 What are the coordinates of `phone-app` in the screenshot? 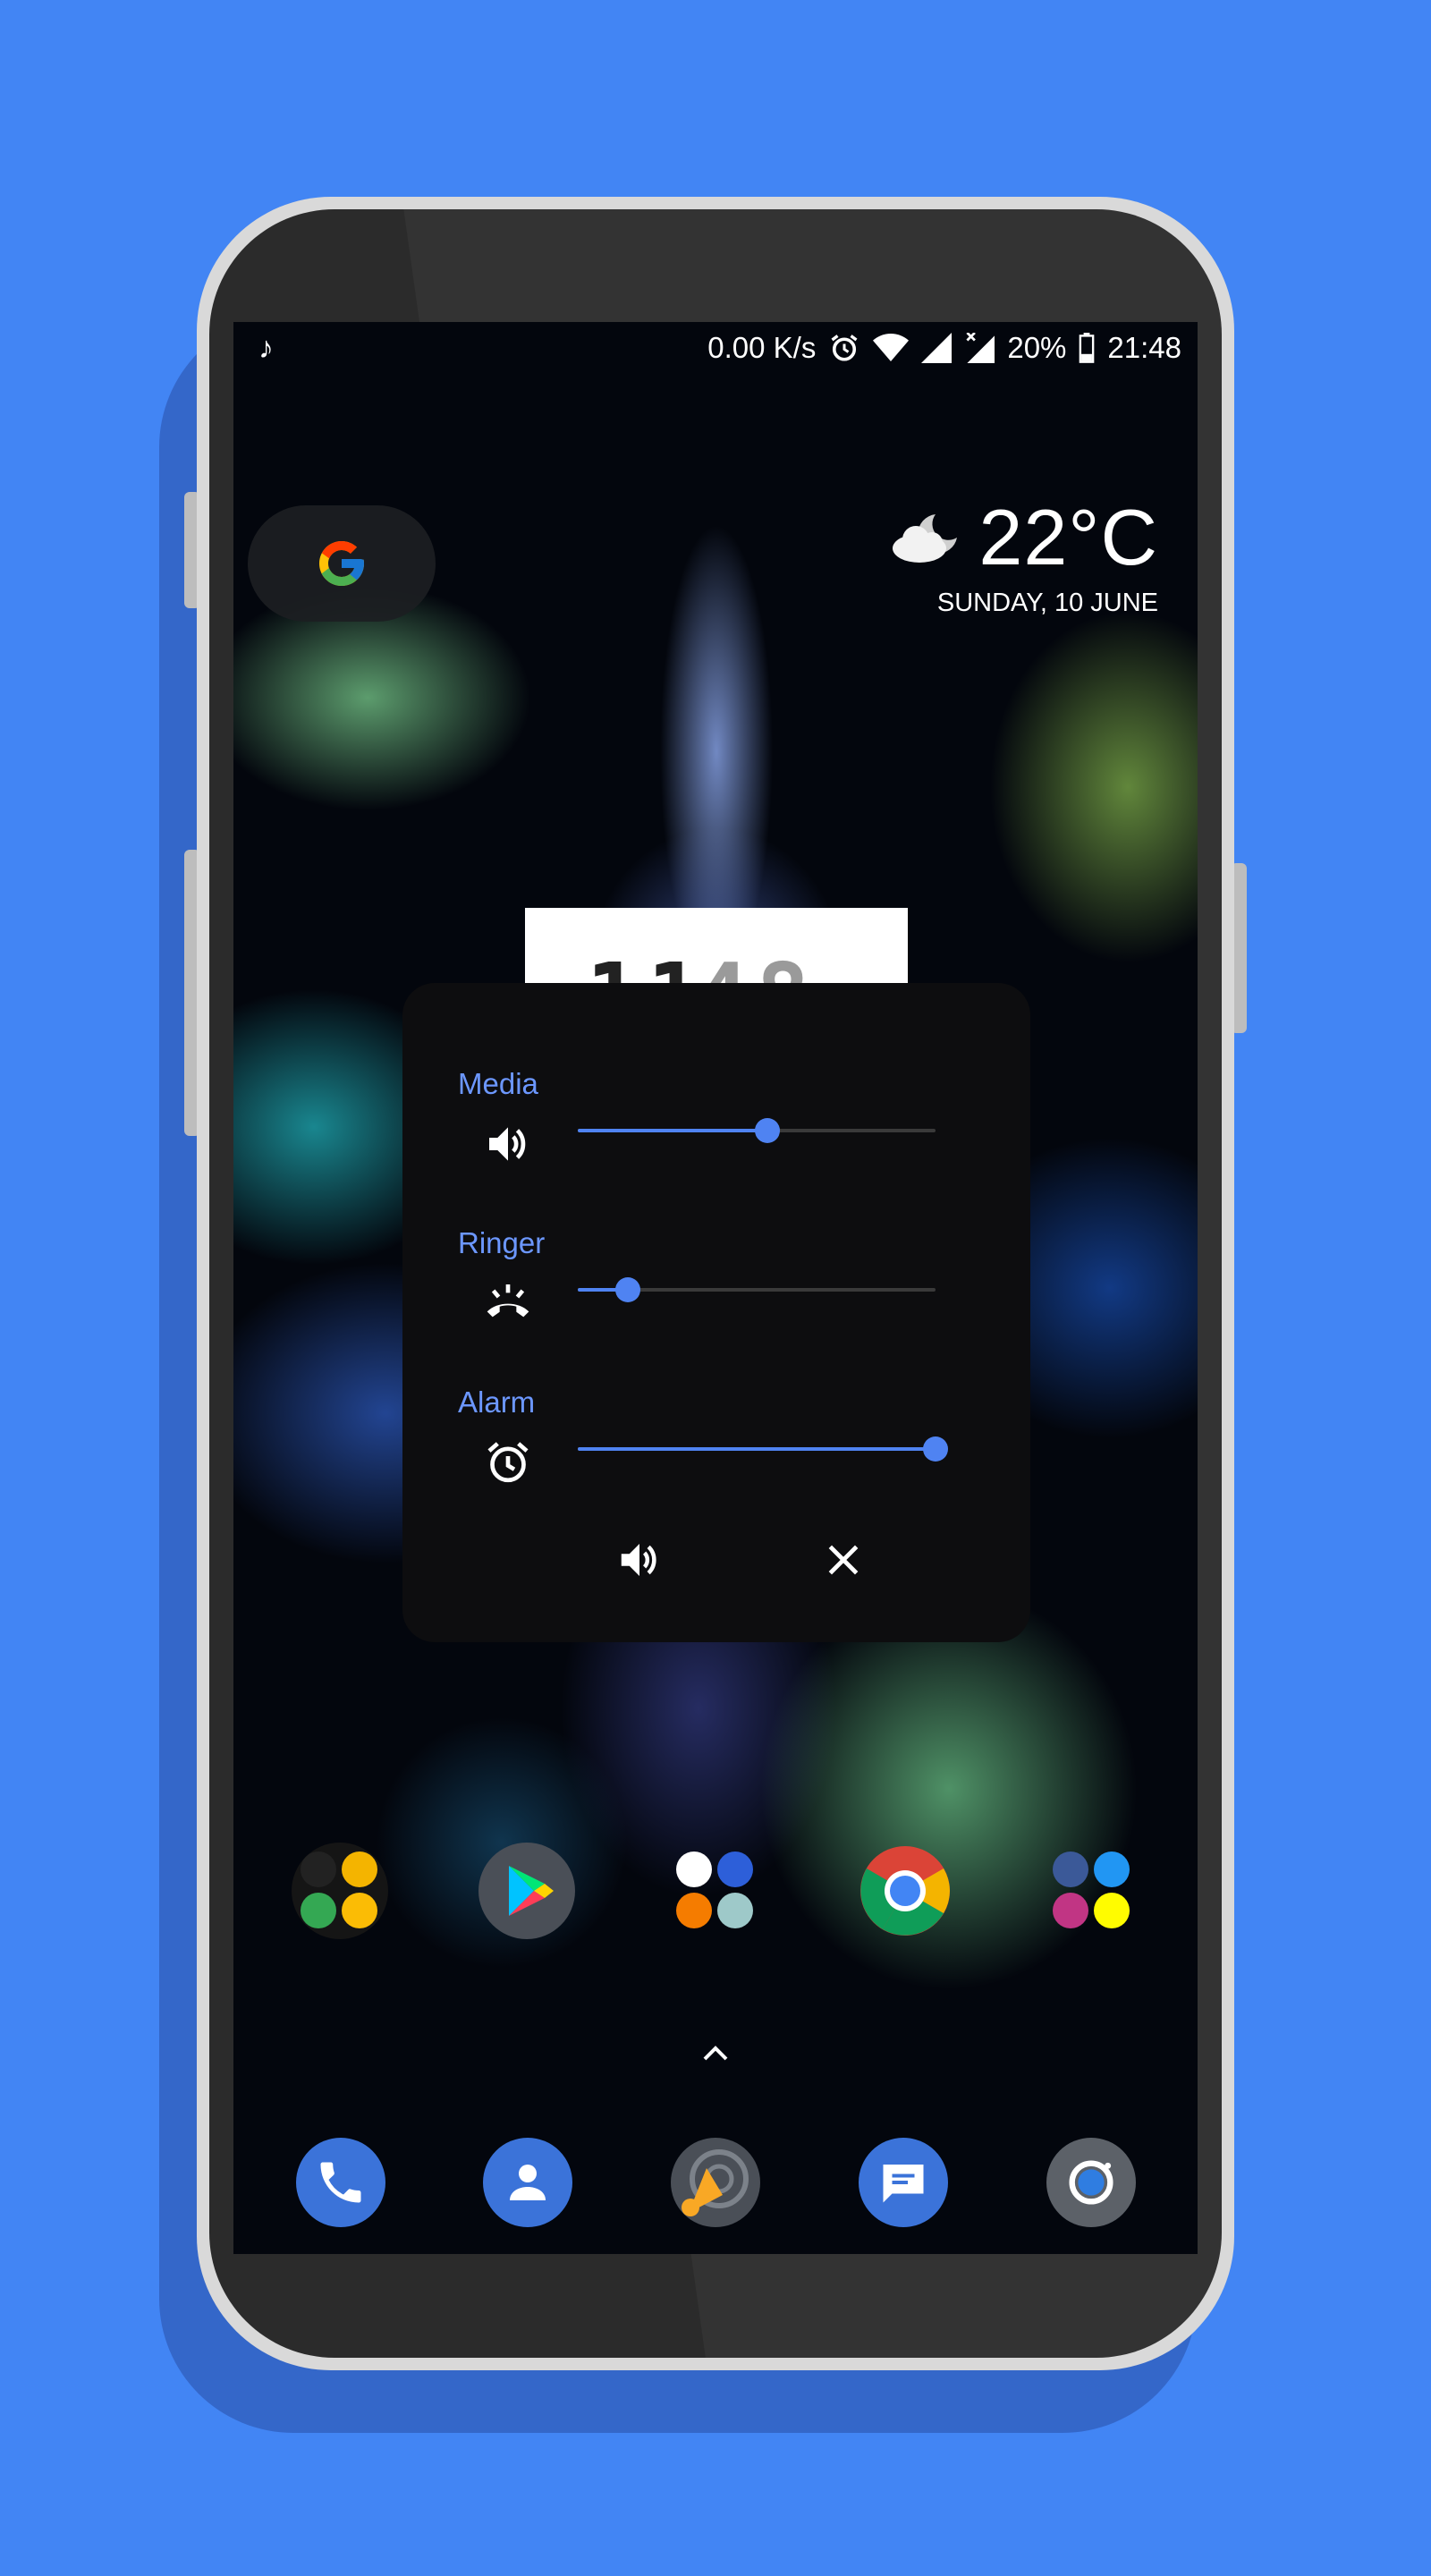 It's located at (341, 2182).